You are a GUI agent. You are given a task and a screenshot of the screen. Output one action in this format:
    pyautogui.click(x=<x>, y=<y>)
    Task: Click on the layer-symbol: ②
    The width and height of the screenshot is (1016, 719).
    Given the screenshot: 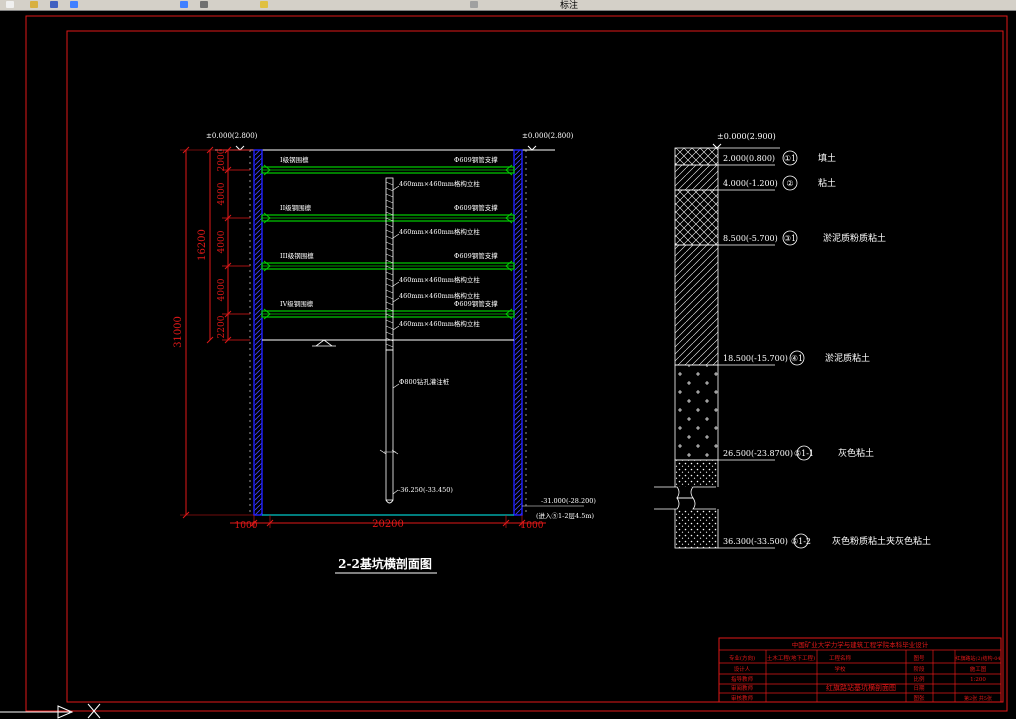 What is the action you would take?
    pyautogui.click(x=789, y=183)
    